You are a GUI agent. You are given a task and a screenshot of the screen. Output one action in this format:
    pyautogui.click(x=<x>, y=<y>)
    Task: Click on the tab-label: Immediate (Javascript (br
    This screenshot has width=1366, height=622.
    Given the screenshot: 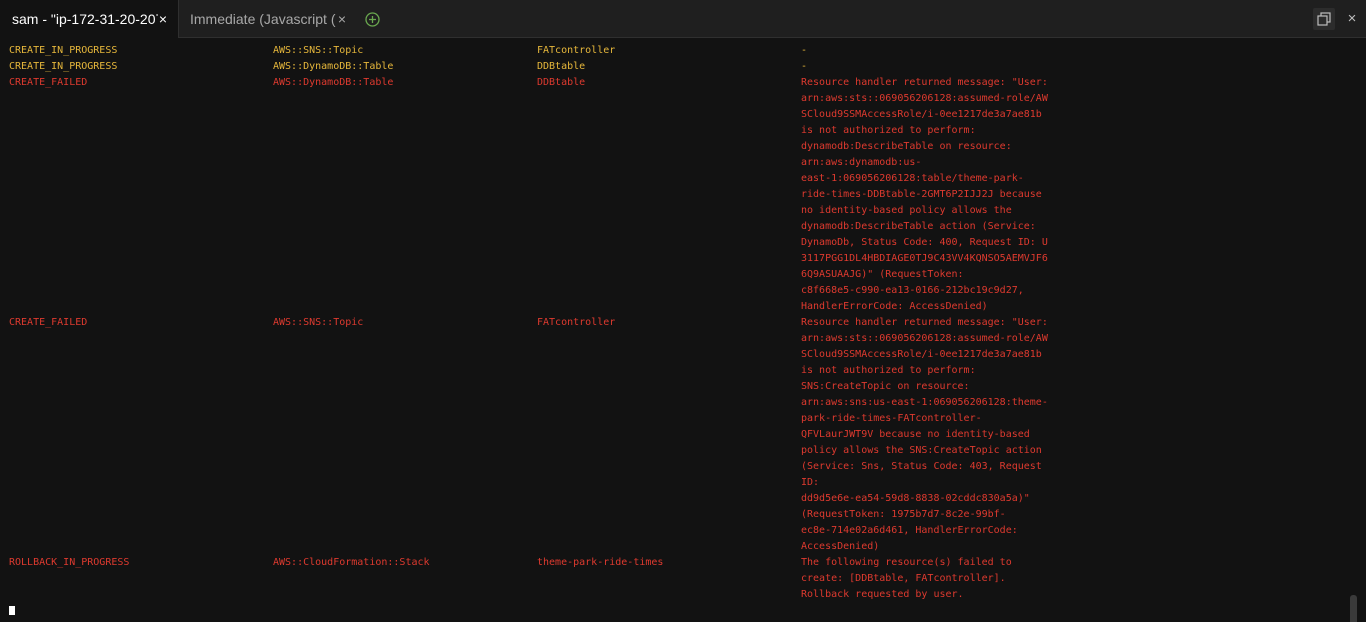 What is the action you would take?
    pyautogui.click(x=263, y=19)
    